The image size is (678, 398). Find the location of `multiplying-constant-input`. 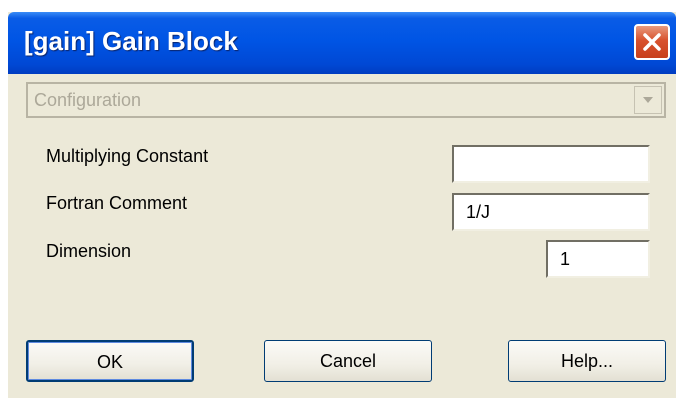

multiplying-constant-input is located at coordinates (551, 164).